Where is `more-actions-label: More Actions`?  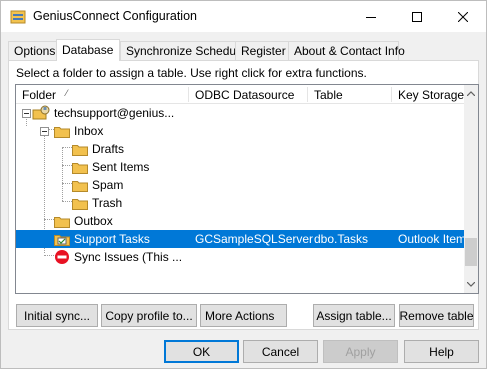
more-actions-label: More Actions is located at coordinates (240, 315).